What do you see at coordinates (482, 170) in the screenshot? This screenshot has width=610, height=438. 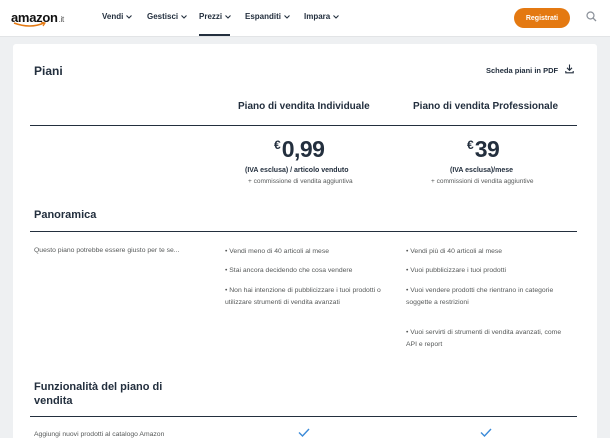 I see `professional-vat-note: (IVA esclusa)/mese` at bounding box center [482, 170].